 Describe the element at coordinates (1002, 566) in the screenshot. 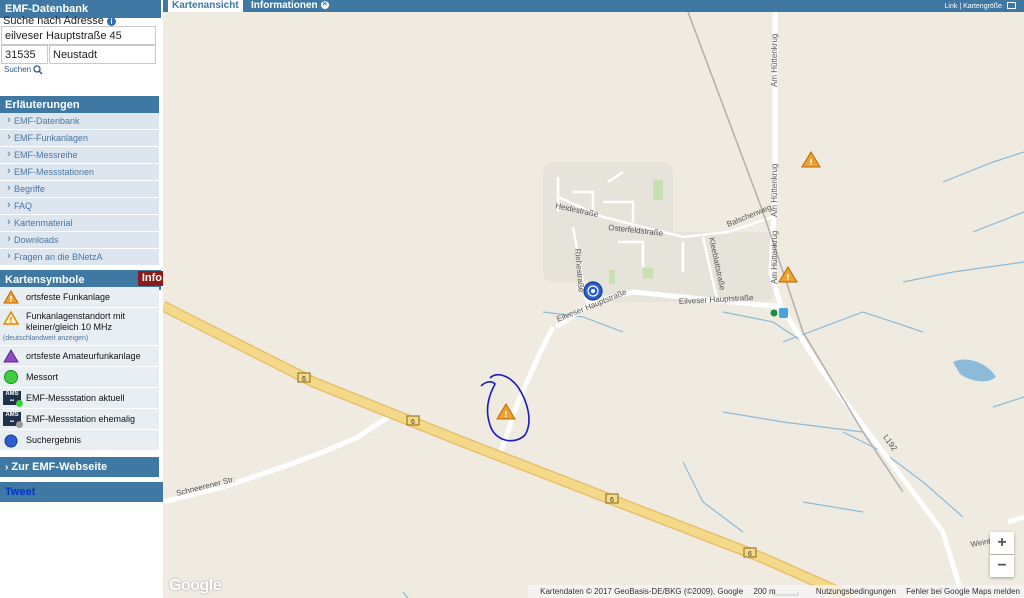

I see `zoom-out-button: −` at that location.